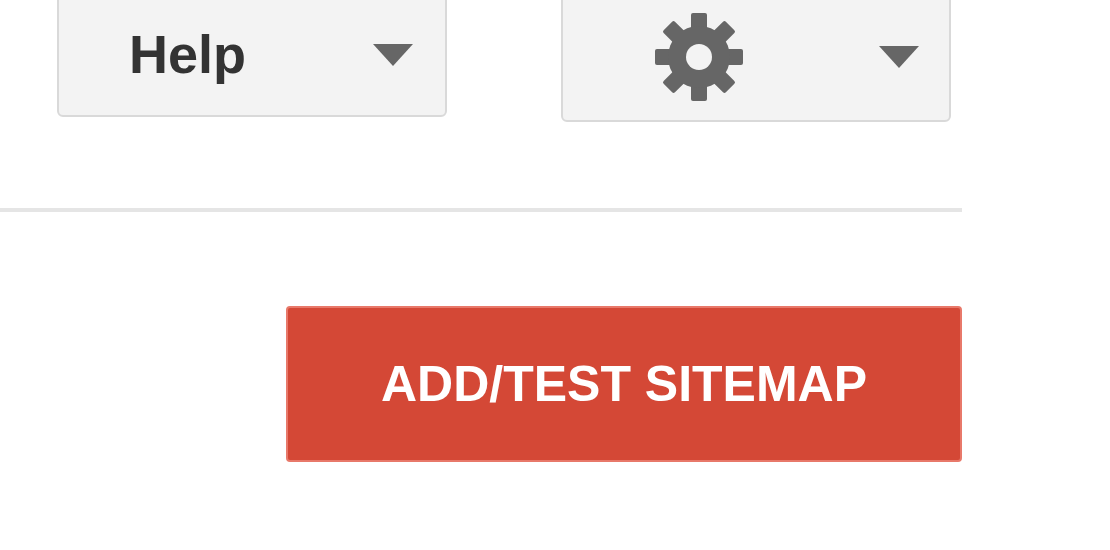 The image size is (1110, 550). I want to click on settings-button, so click(756, 61).